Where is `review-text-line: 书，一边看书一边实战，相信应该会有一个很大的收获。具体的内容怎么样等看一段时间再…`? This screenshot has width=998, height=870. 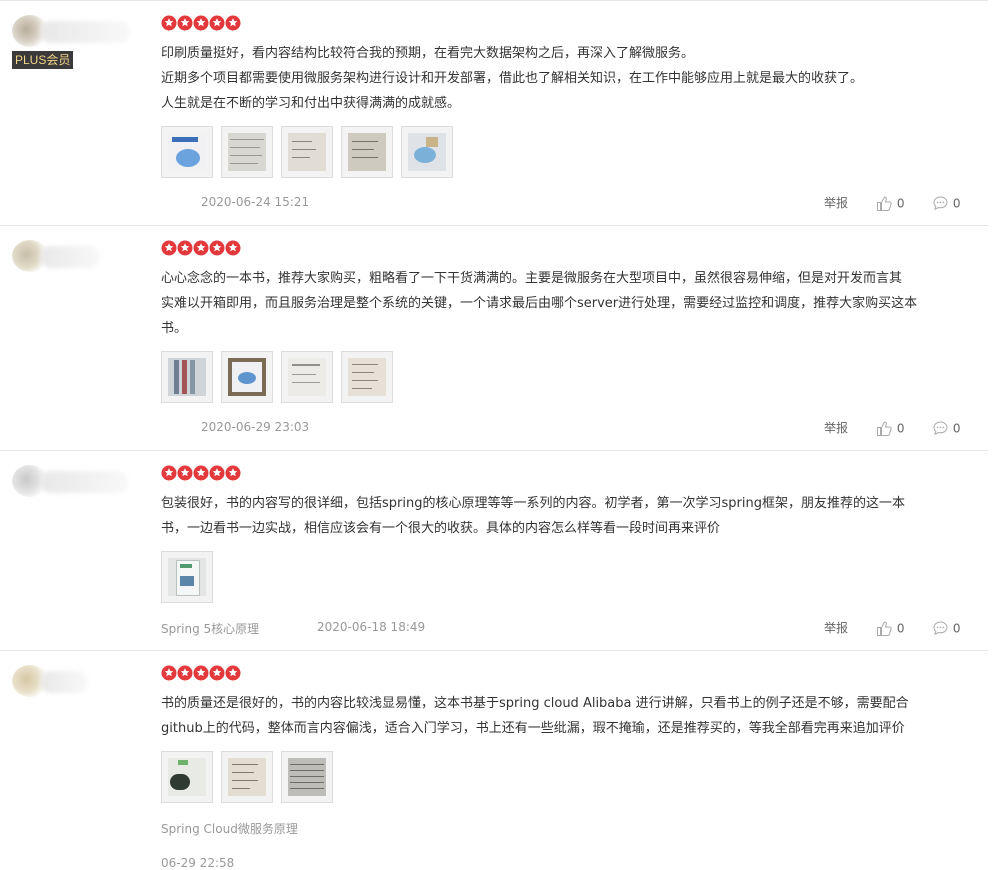 review-text-line: 书，一边看书一边实战，相信应该会有一个很大的收获。具体的内容怎么样等看一段时间再… is located at coordinates (441, 528).